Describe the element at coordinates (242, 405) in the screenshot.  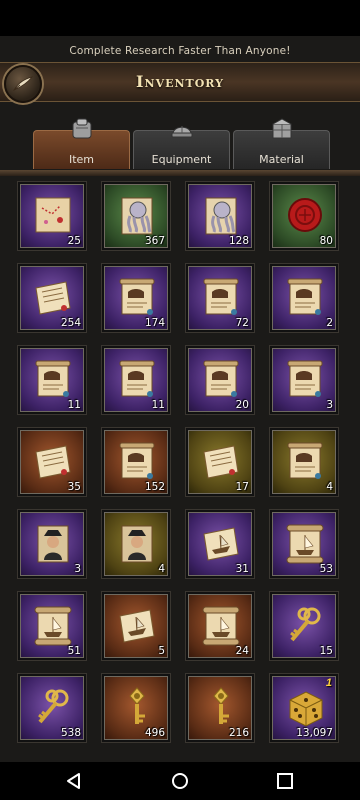
I see `item-quantity: 20` at that location.